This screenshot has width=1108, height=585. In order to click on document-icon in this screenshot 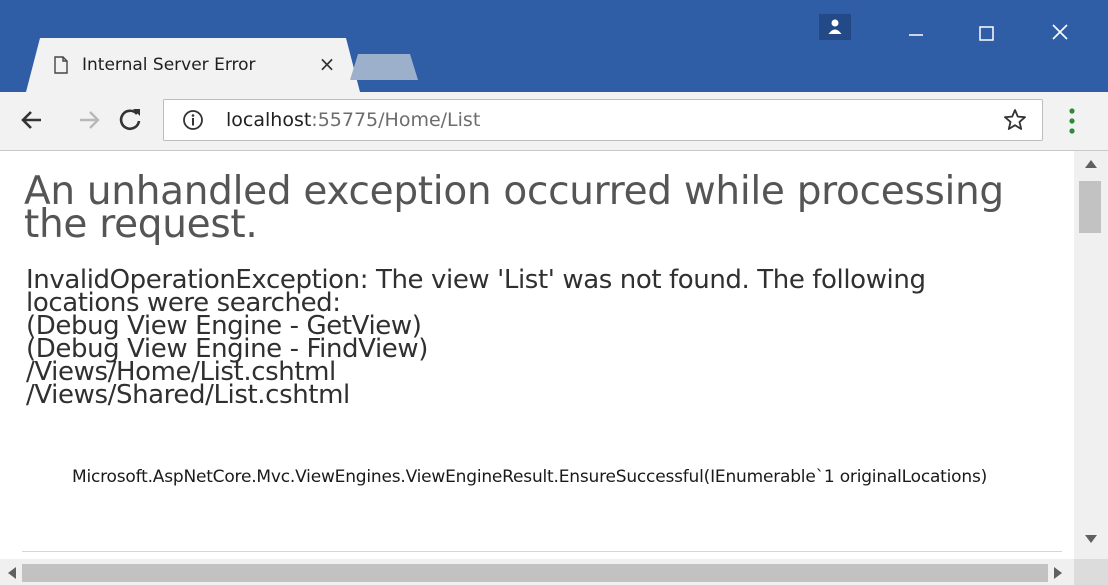, I will do `click(61, 65)`.